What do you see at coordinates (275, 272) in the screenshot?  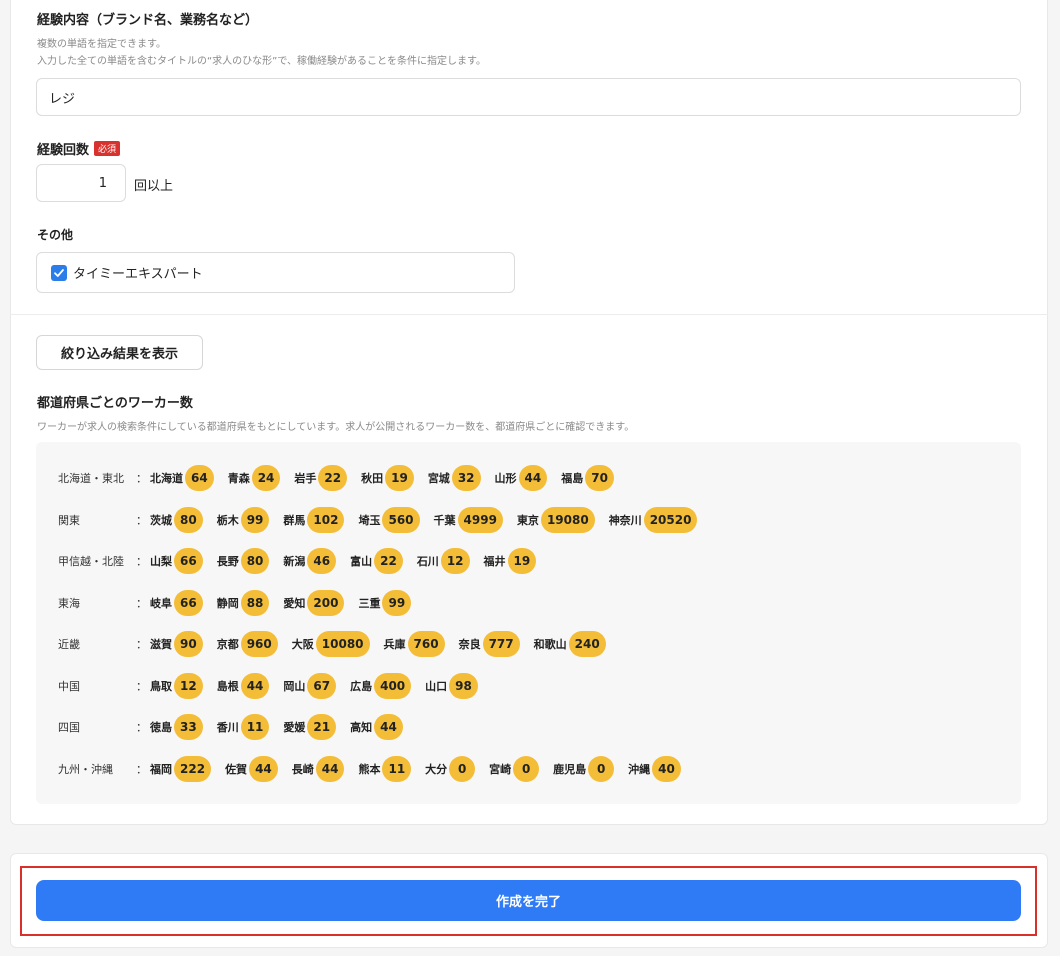 I see `expert-checkbox-field: タイミーエキスパート` at bounding box center [275, 272].